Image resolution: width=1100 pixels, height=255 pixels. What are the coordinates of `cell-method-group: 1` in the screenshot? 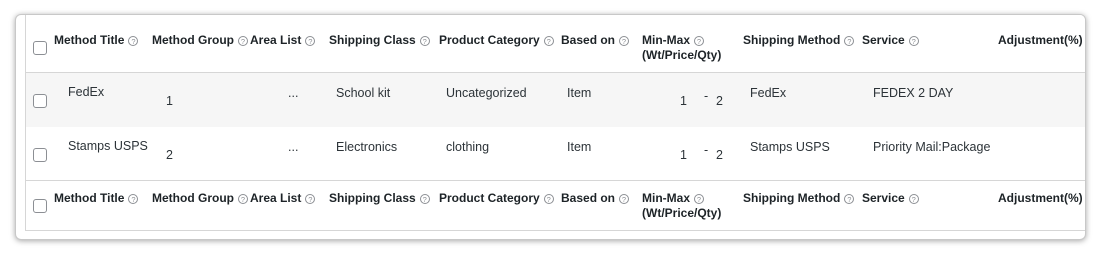 It's located at (169, 101).